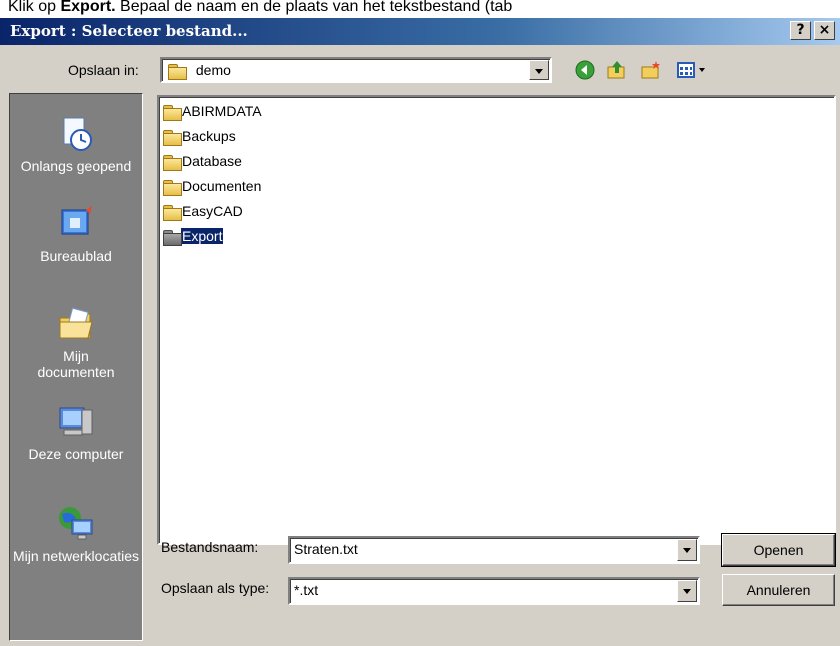 The image size is (840, 646). Describe the element at coordinates (194, 236) in the screenshot. I see `list-item-selected: Export` at that location.